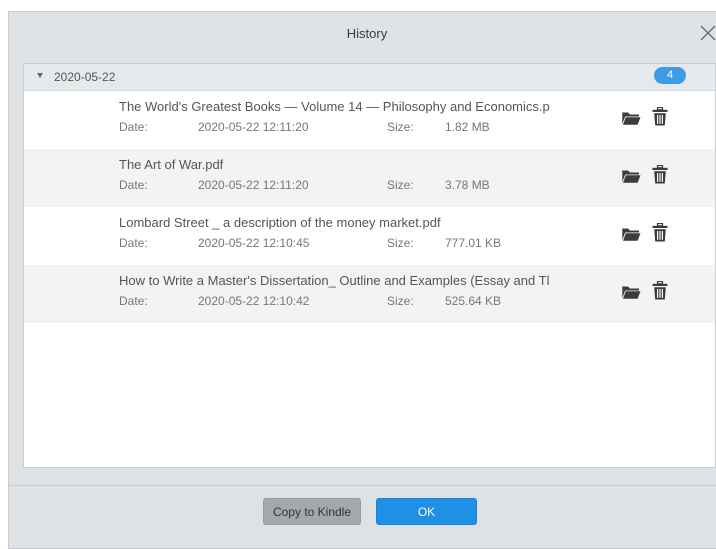 This screenshot has height=549, width=716. I want to click on caret-down-icon, so click(40, 75).